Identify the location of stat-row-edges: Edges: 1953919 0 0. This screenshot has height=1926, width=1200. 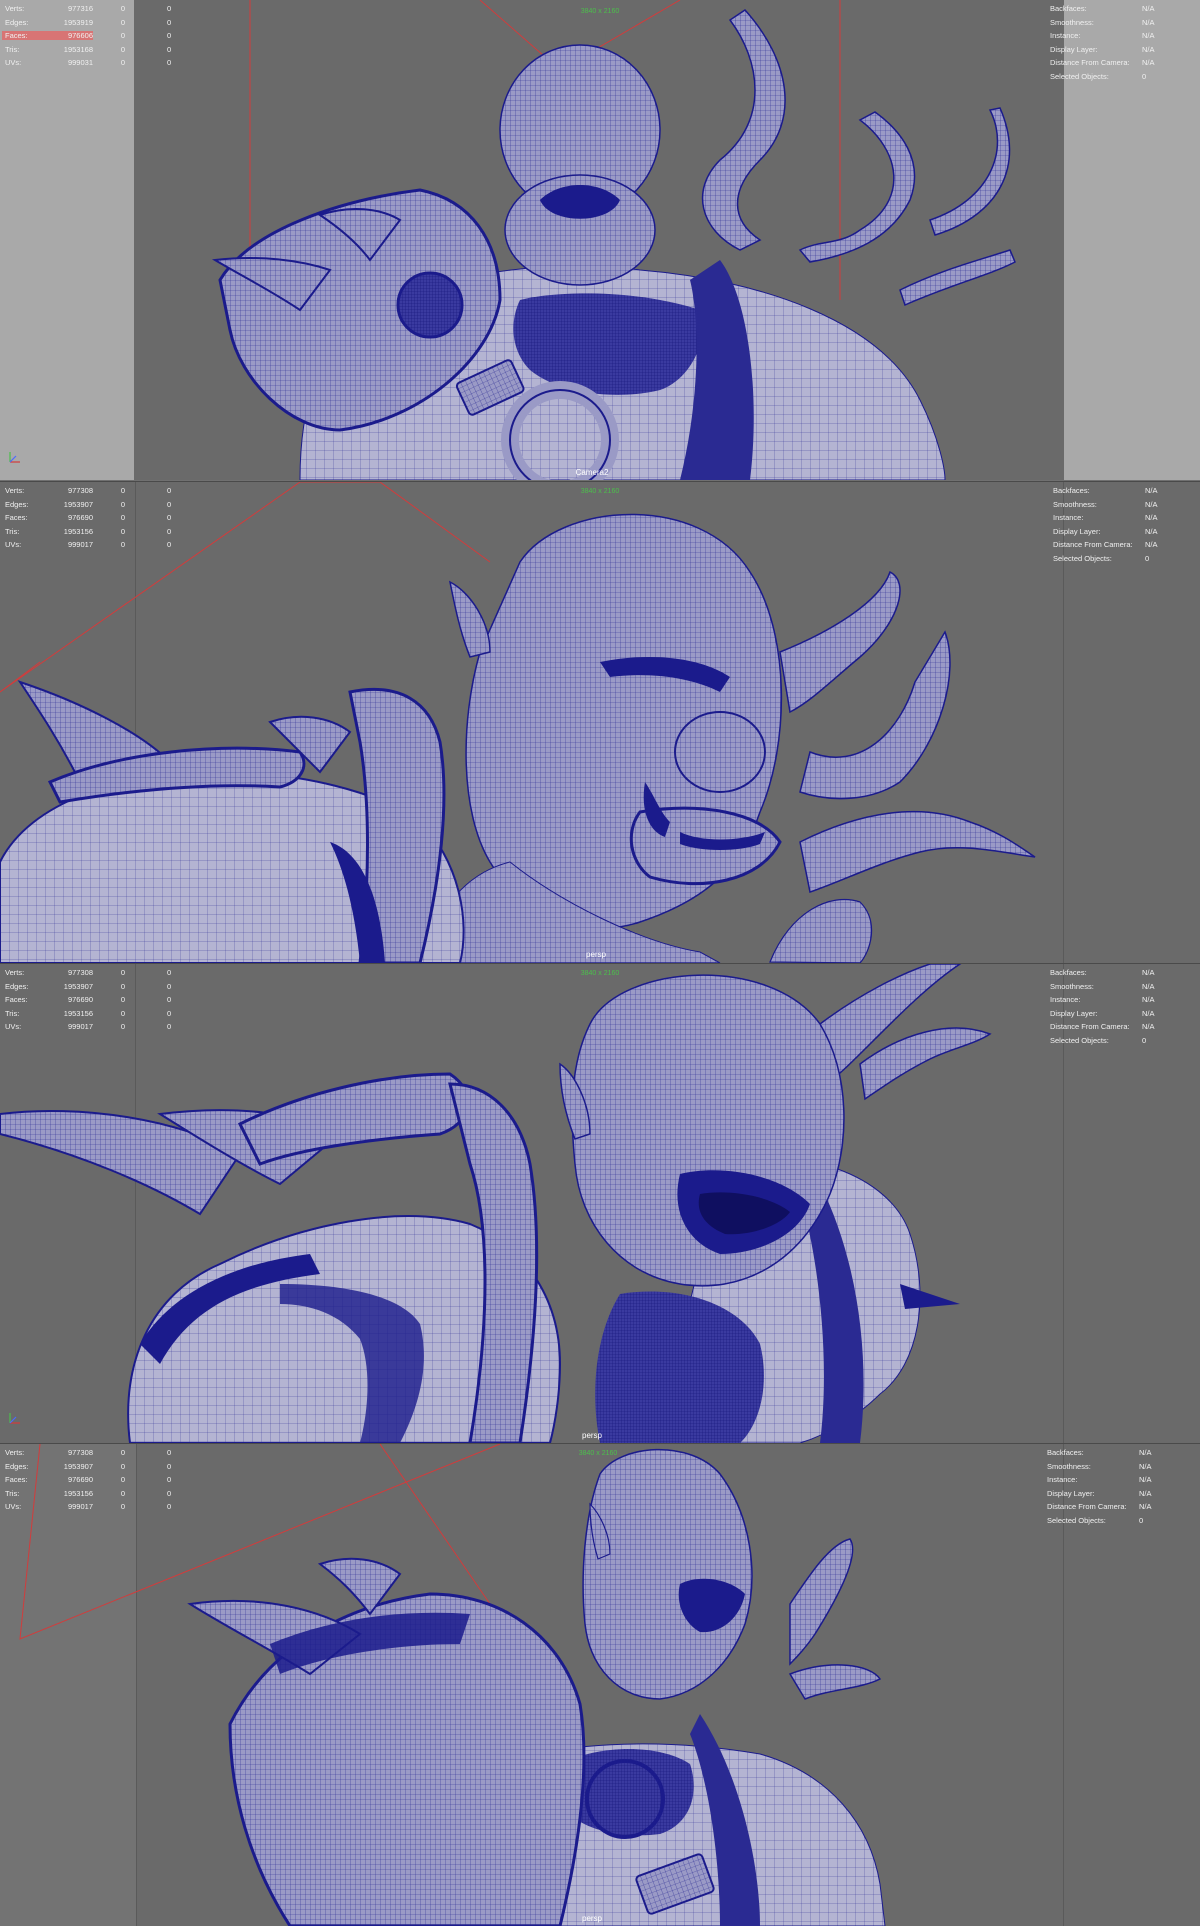
(88, 22).